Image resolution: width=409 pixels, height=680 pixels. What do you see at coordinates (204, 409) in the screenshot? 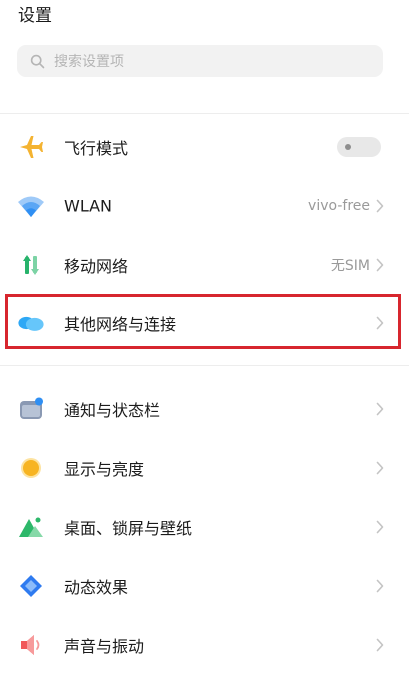
I see `row-notification: 通知与状态栏` at bounding box center [204, 409].